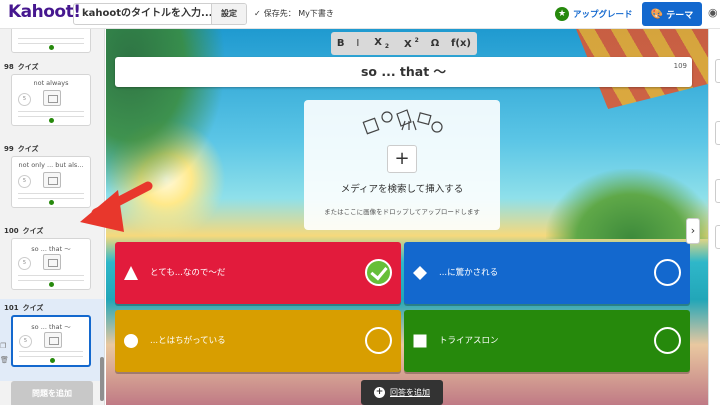  I want to click on media-search-label: メディアを検索して挿入する, so click(402, 189).